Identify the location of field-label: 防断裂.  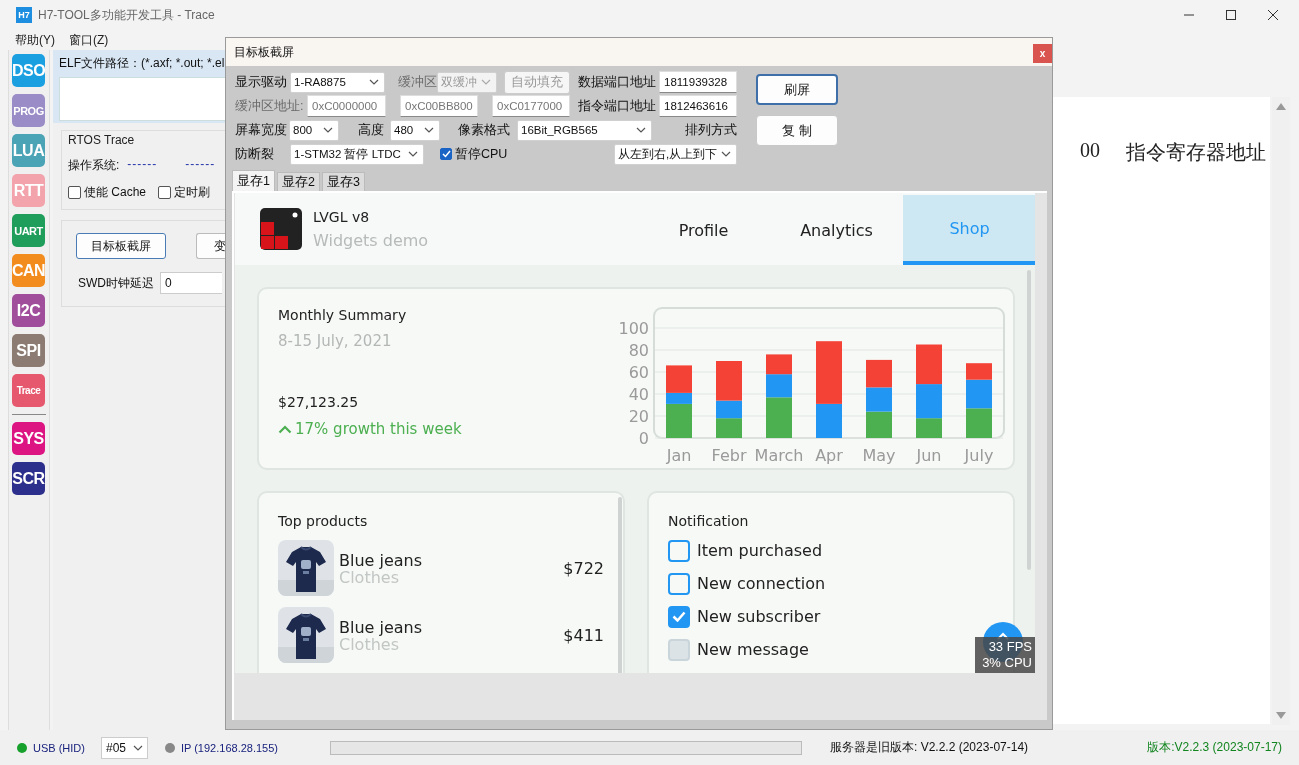
(255, 154).